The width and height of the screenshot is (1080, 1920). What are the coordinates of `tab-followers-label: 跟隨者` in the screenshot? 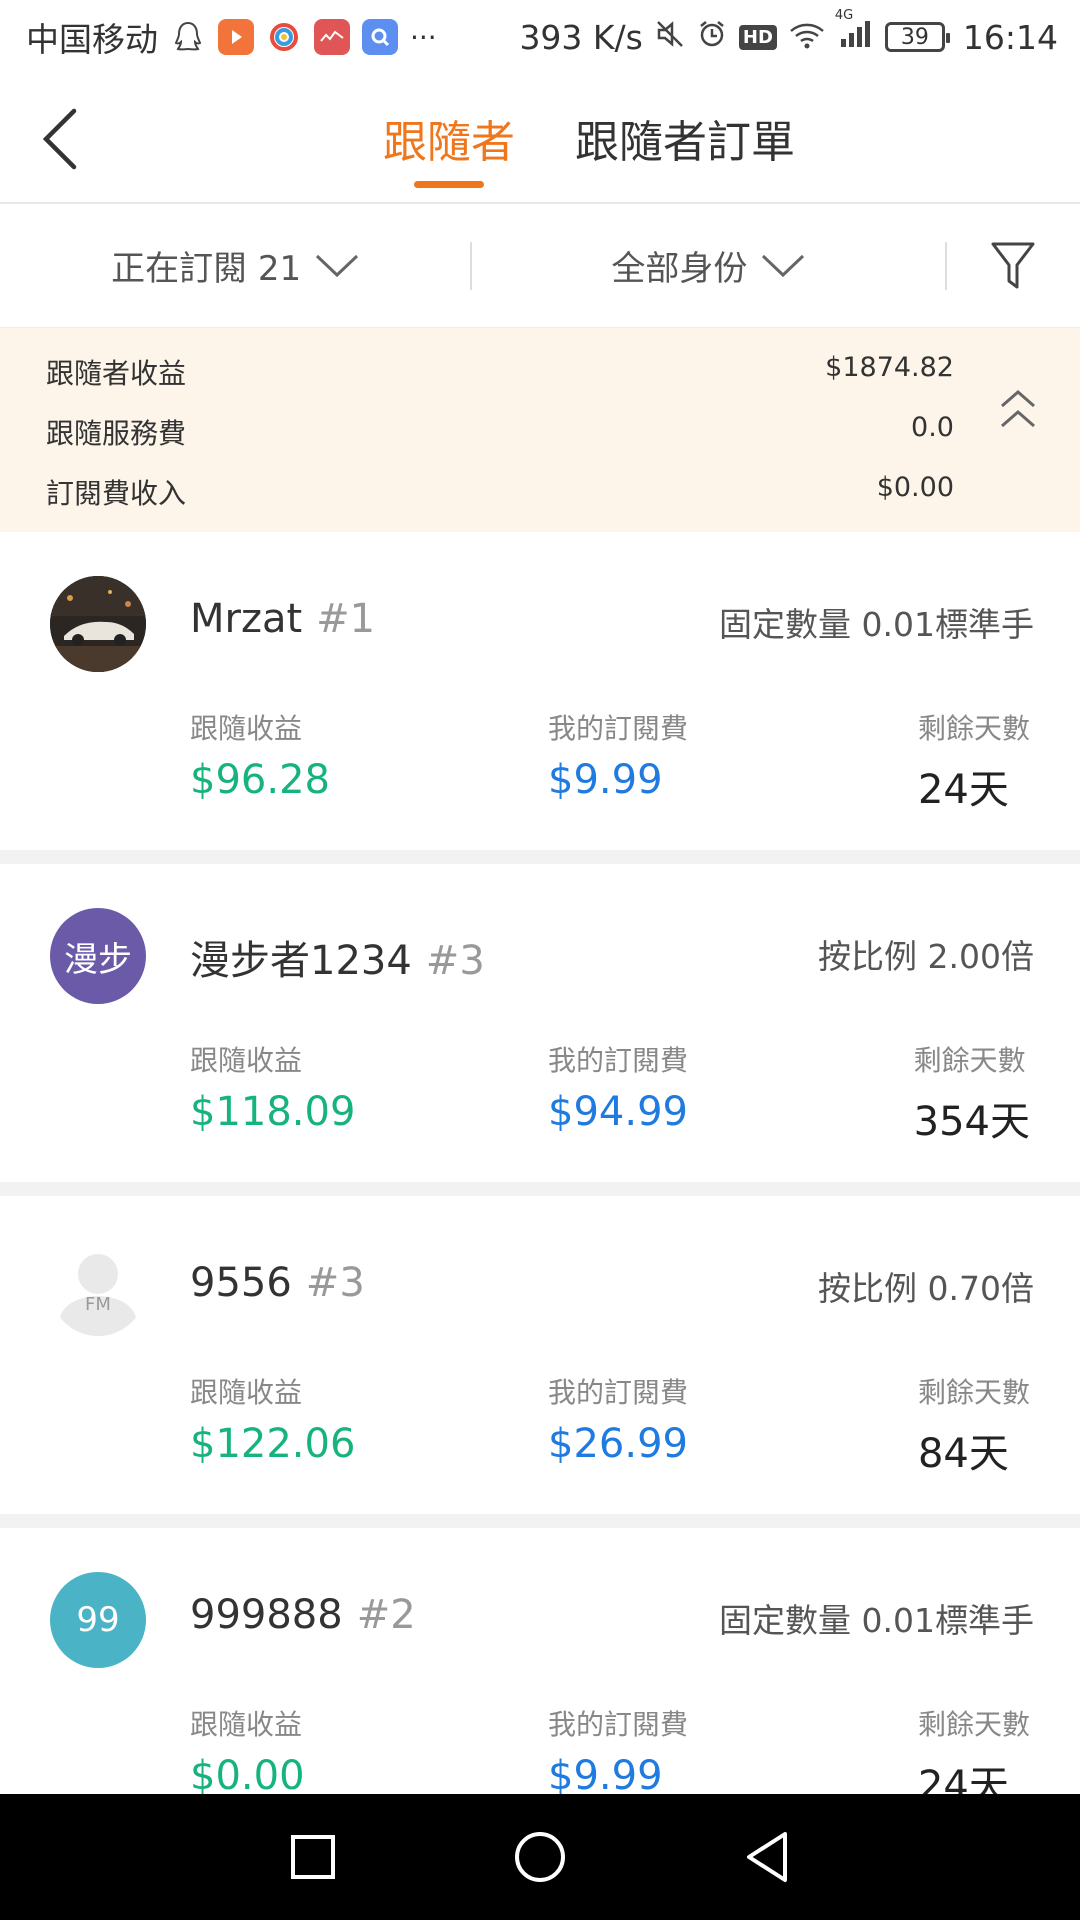 It's located at (449, 142).